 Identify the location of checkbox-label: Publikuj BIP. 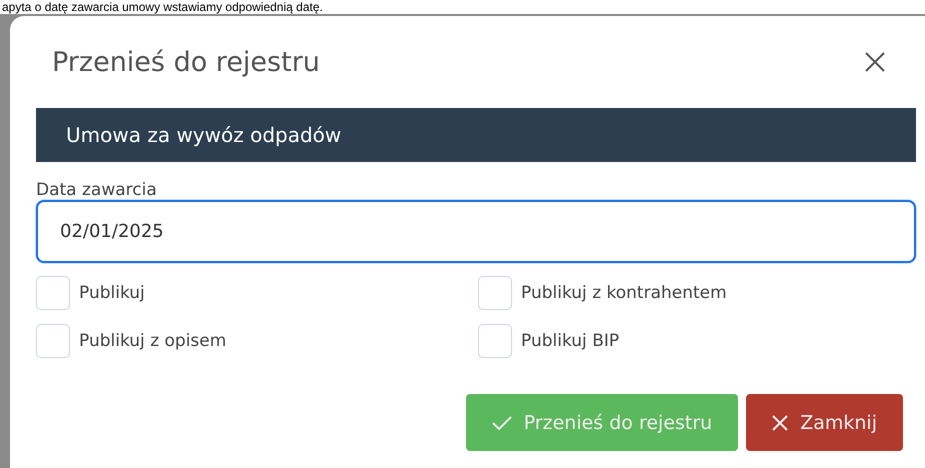
(570, 341).